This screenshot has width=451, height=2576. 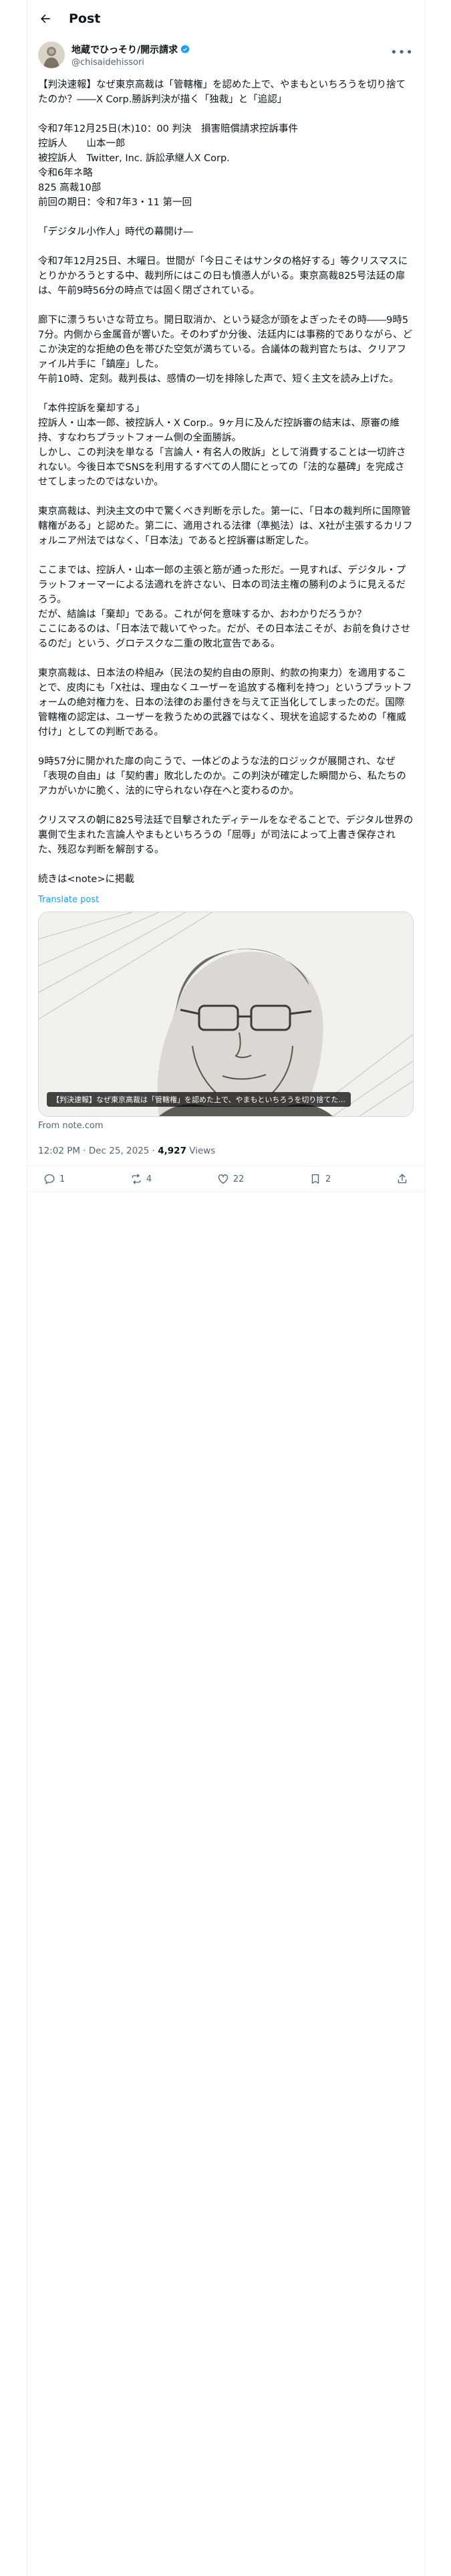 I want to click on author-name: 地蔵でひっそり/開示請求, so click(x=124, y=49).